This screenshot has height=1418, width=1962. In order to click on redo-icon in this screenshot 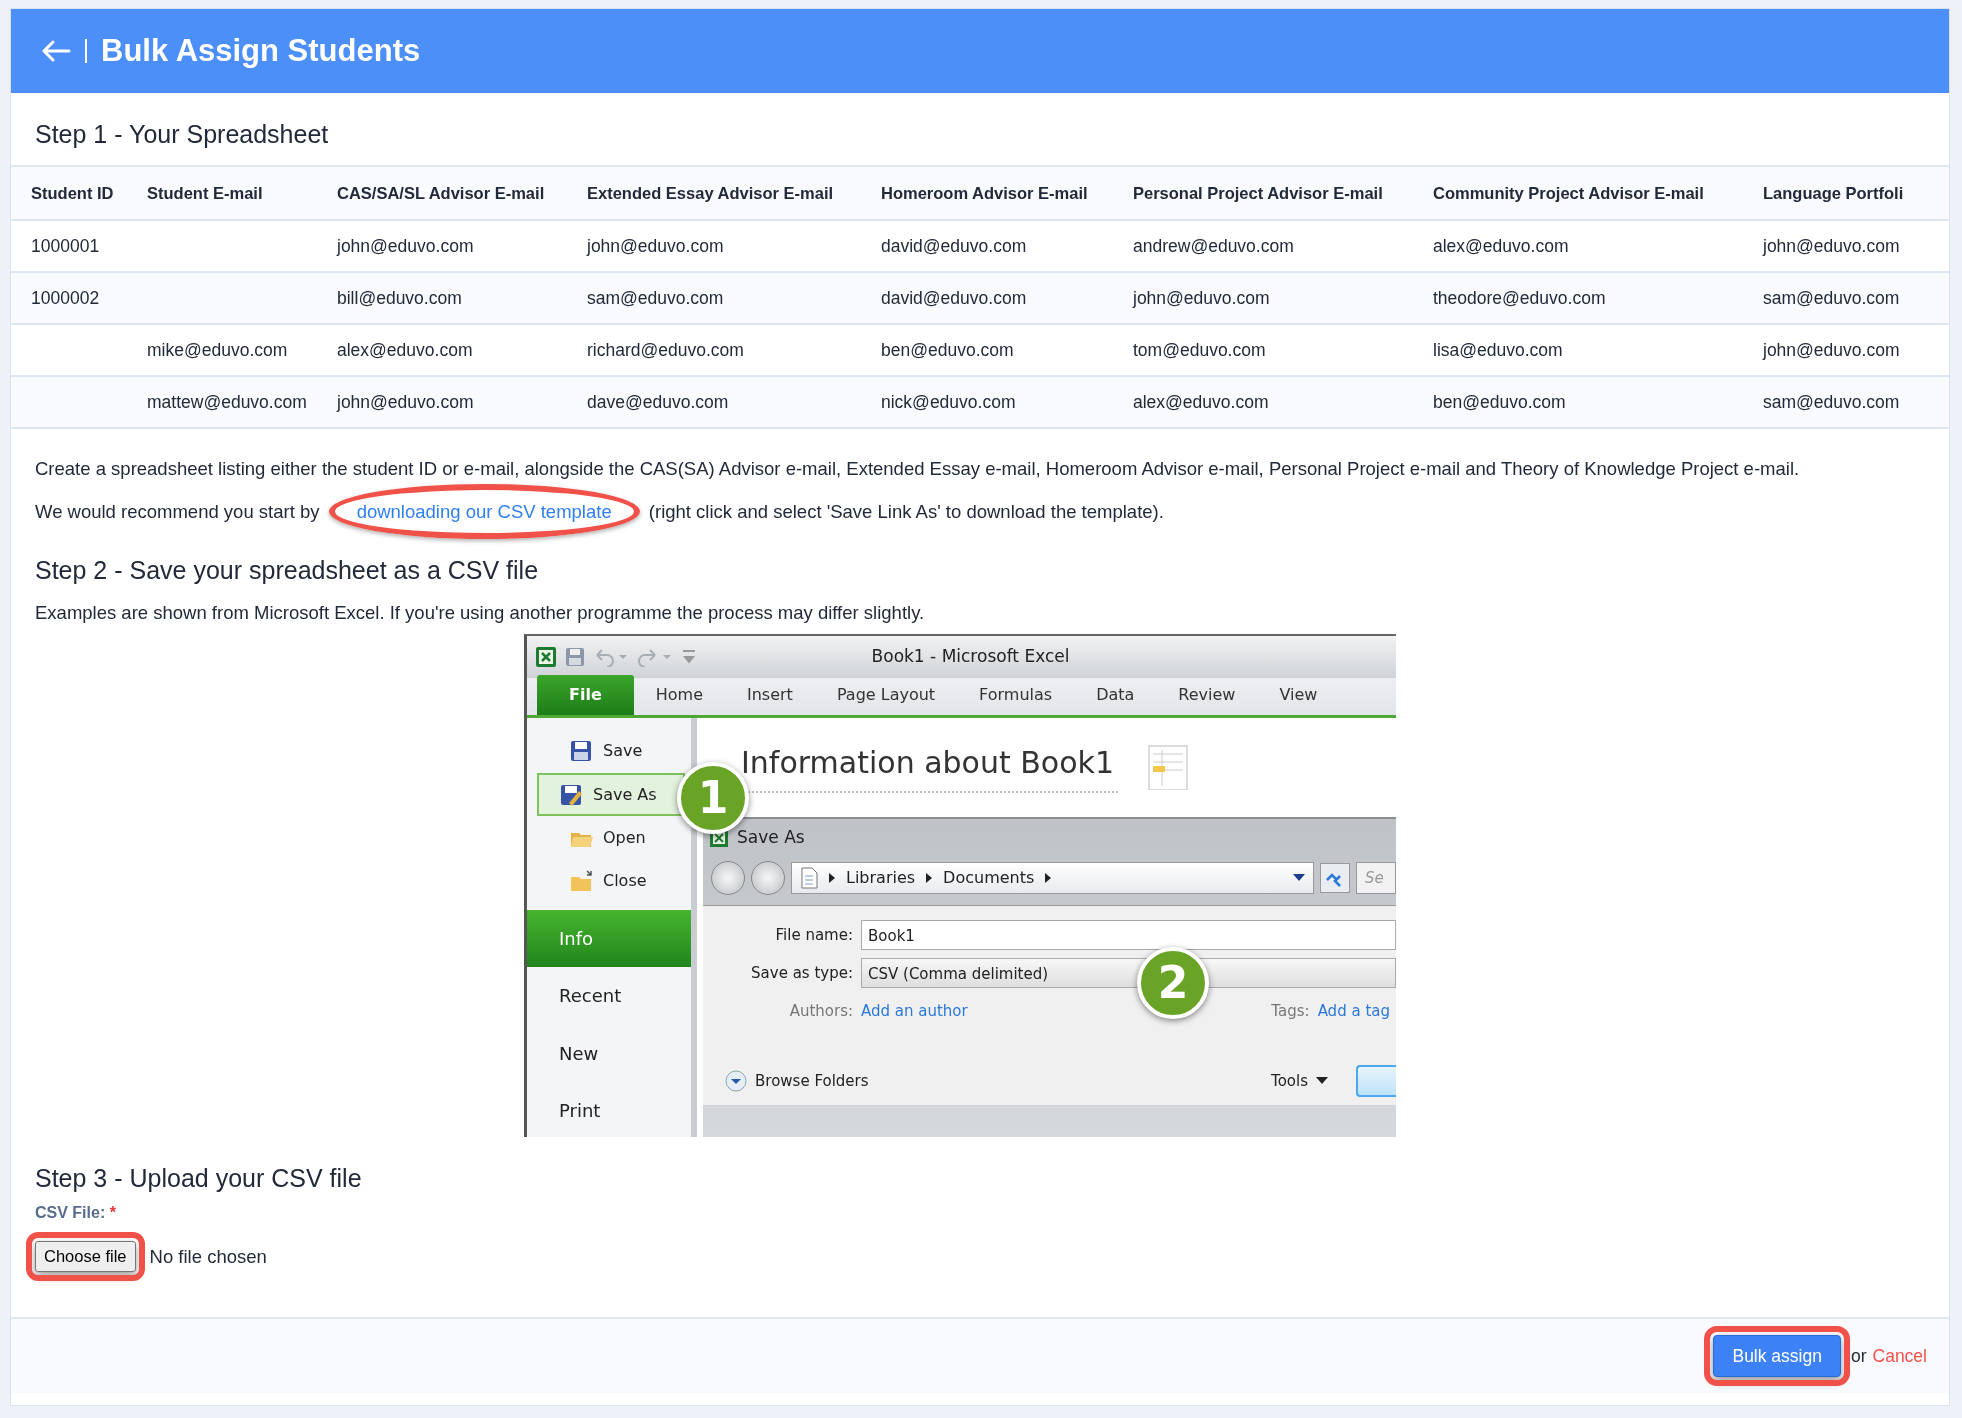, I will do `click(655, 657)`.